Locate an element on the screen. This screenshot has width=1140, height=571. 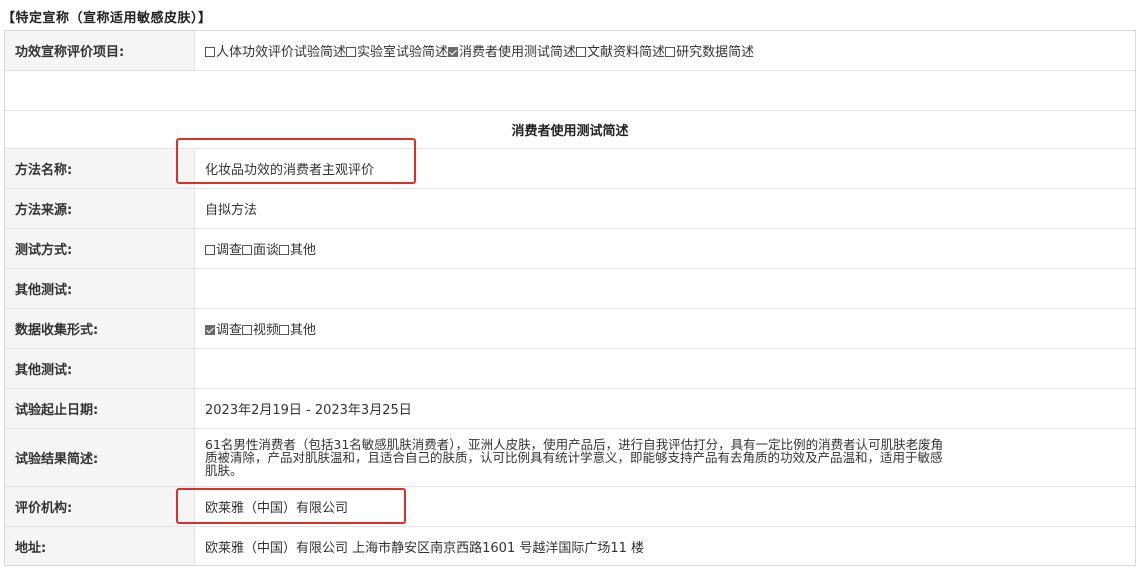
option-consumer-test: 消费者使用测试简述 is located at coordinates (512, 50).